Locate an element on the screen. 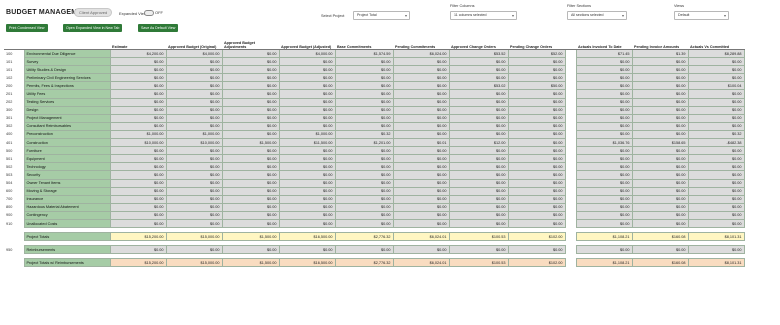  amount-cell: $15,000.00 is located at coordinates (194, 263).